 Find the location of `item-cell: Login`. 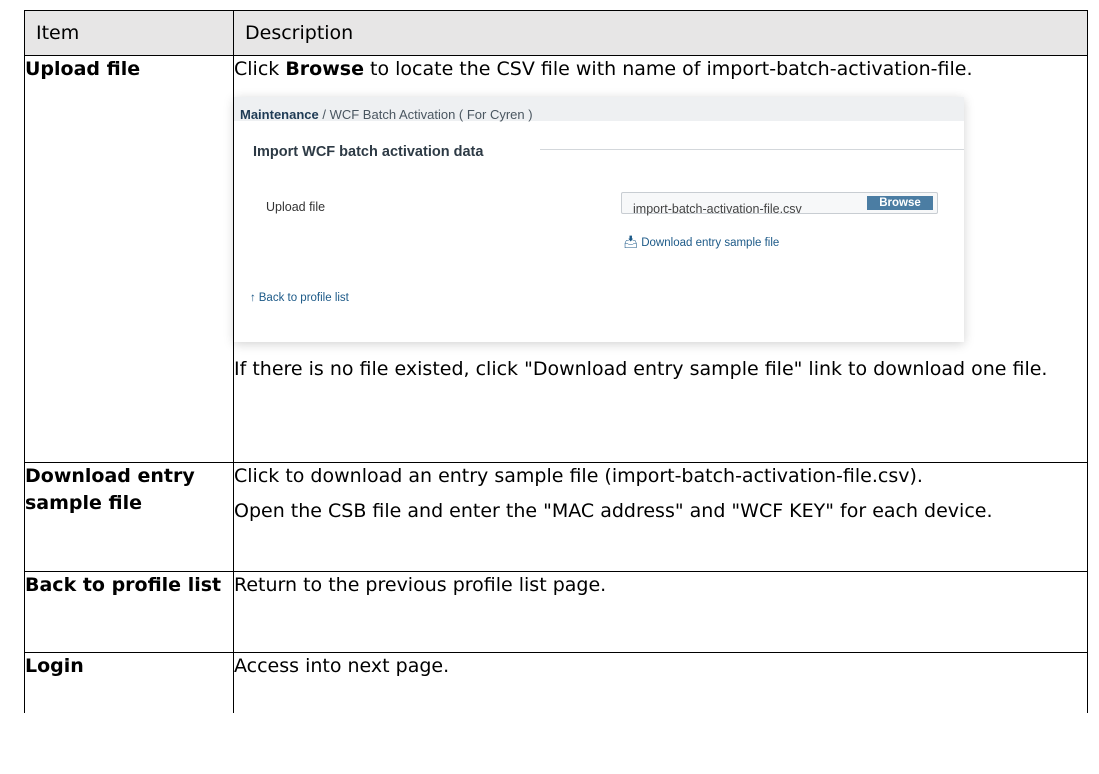

item-cell: Login is located at coordinates (129, 682).